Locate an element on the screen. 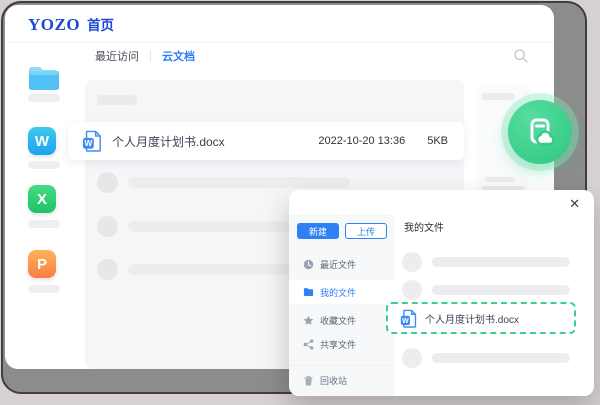  trash-icon is located at coordinates (308, 380).